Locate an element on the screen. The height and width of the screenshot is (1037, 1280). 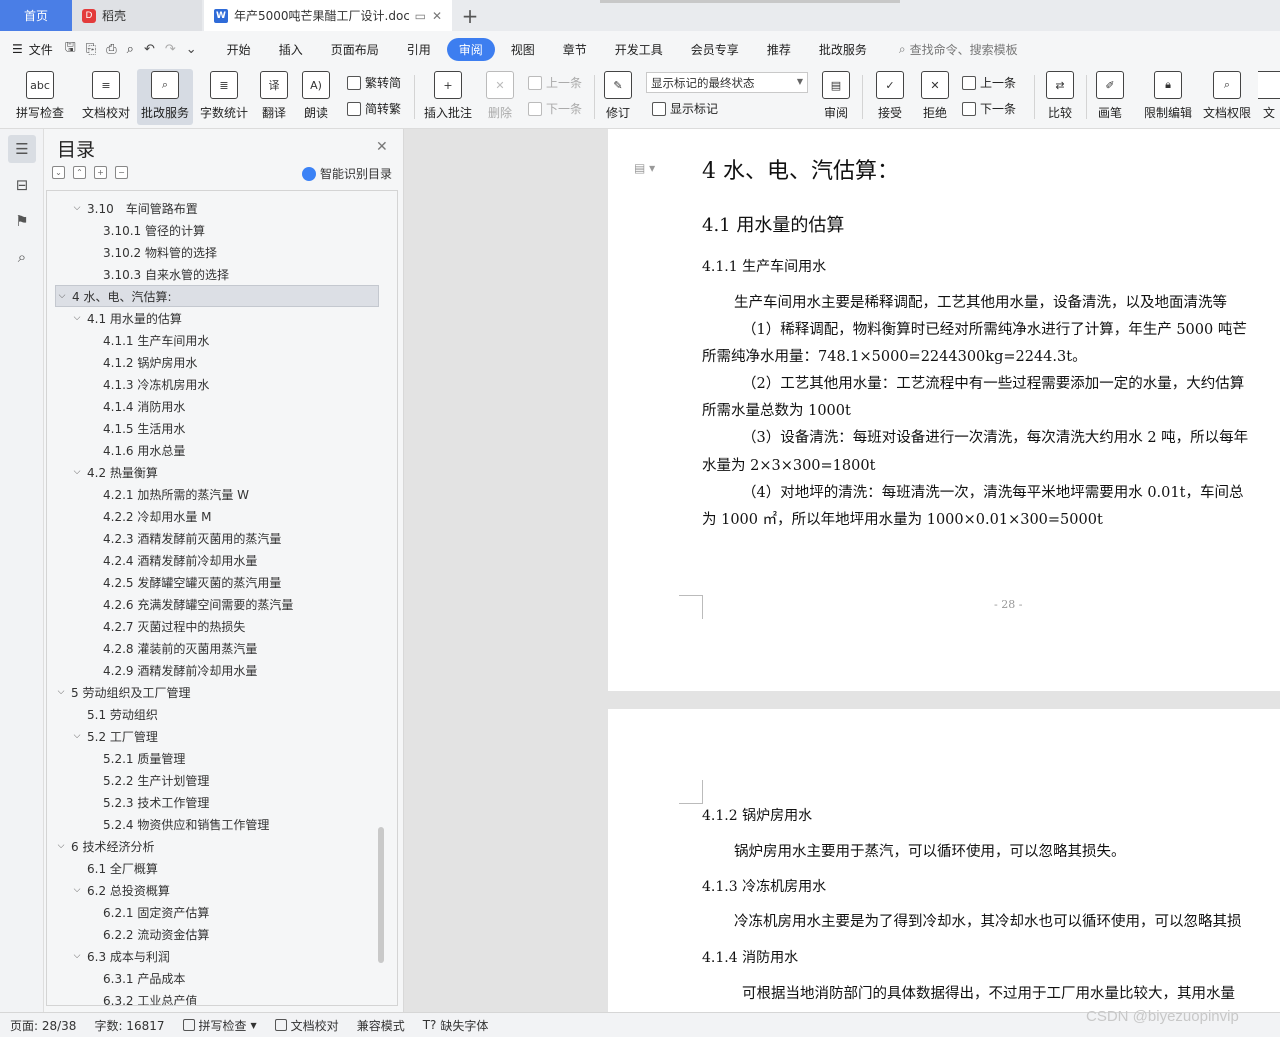
toc-item: ⌵ 3.10 车间管路布置 is located at coordinates (222, 208).